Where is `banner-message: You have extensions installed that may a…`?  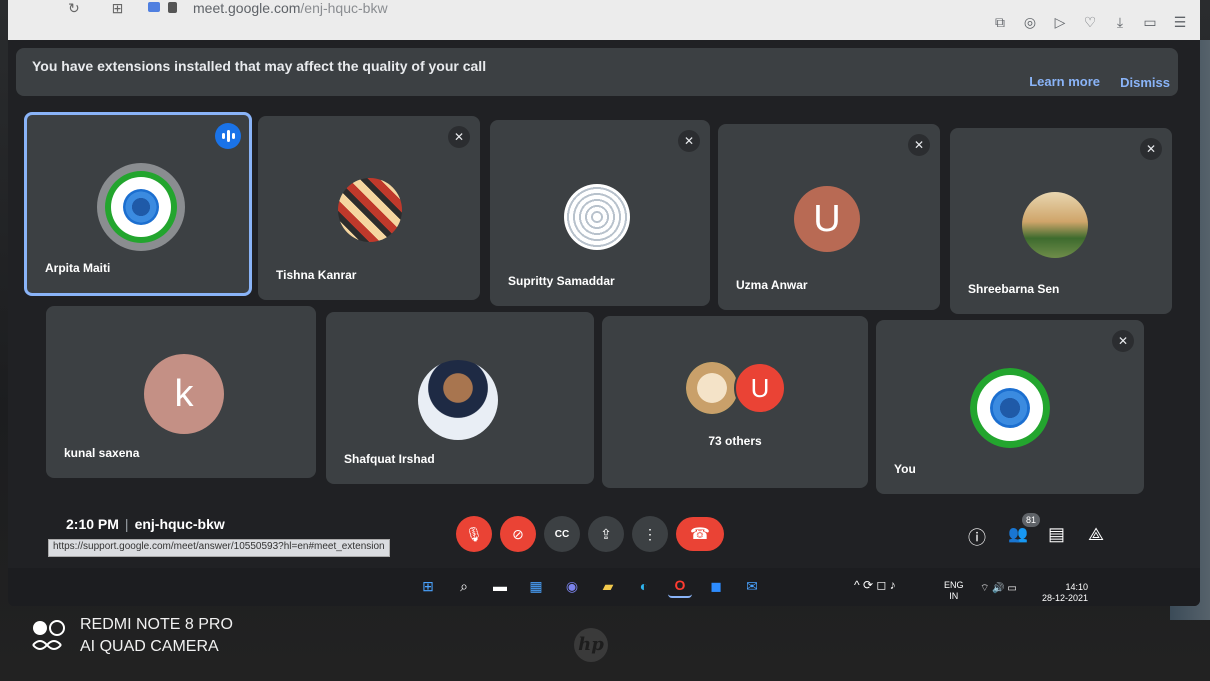
banner-message: You have extensions installed that may a… is located at coordinates (259, 66).